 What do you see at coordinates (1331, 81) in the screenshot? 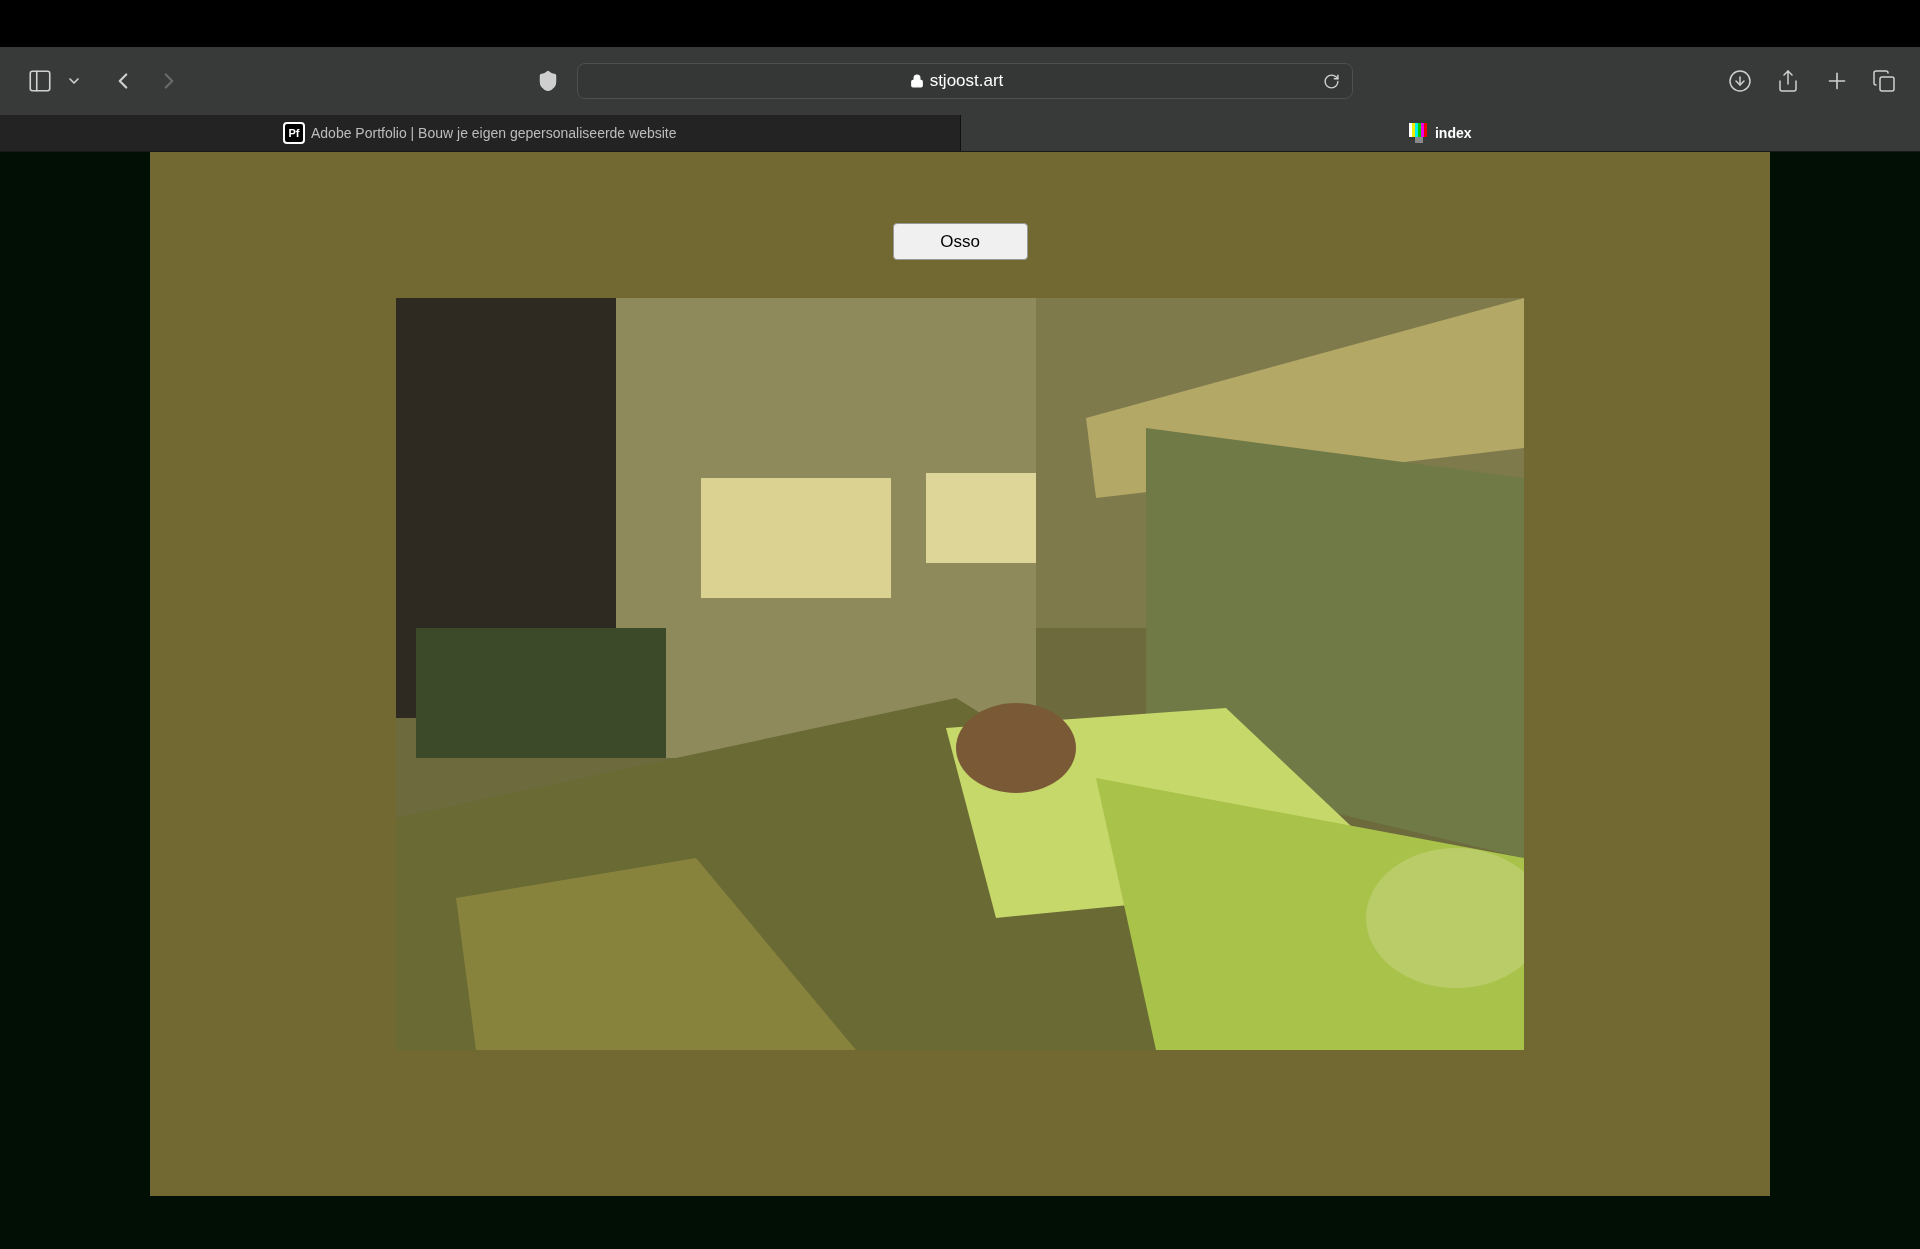
I see `reload-icon` at bounding box center [1331, 81].